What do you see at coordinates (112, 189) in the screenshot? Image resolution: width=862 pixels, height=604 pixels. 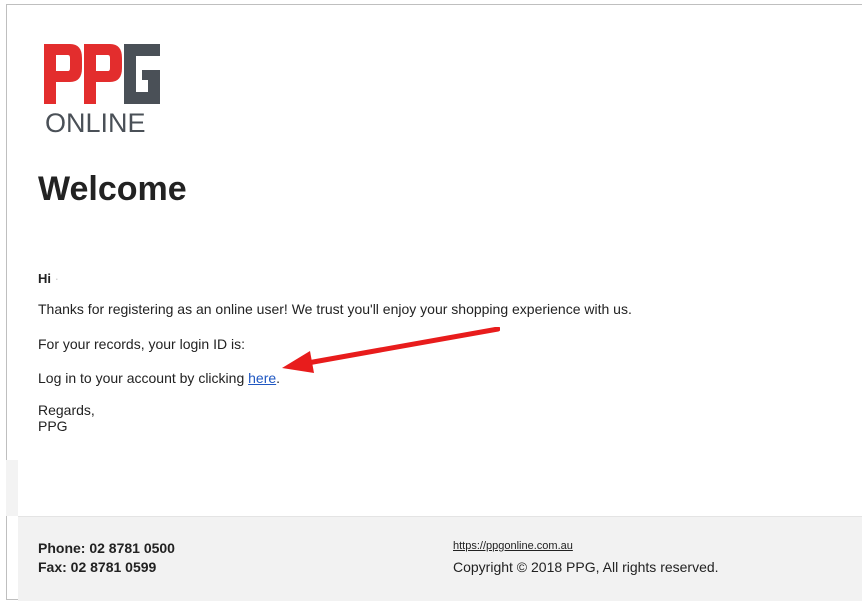 I see `page-title: Welcome` at bounding box center [112, 189].